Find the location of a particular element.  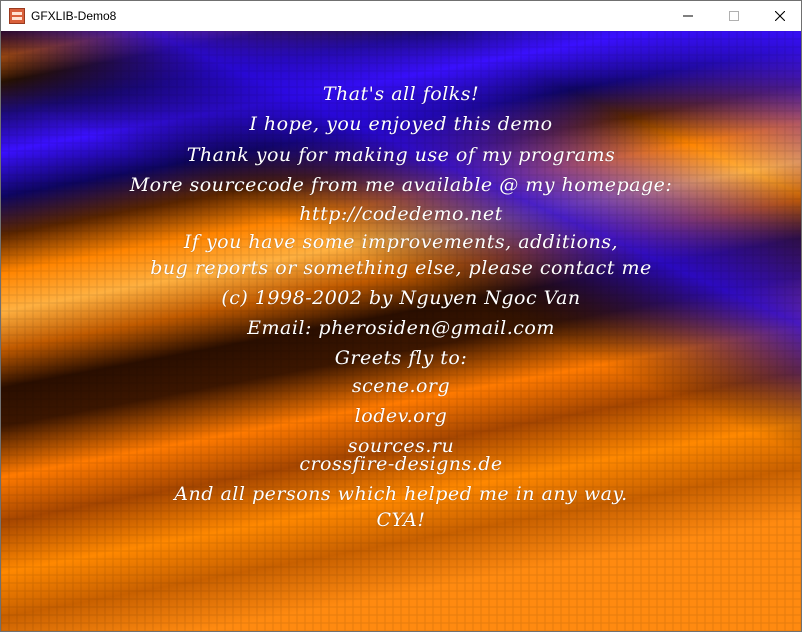

maximize-button is located at coordinates (734, 16).